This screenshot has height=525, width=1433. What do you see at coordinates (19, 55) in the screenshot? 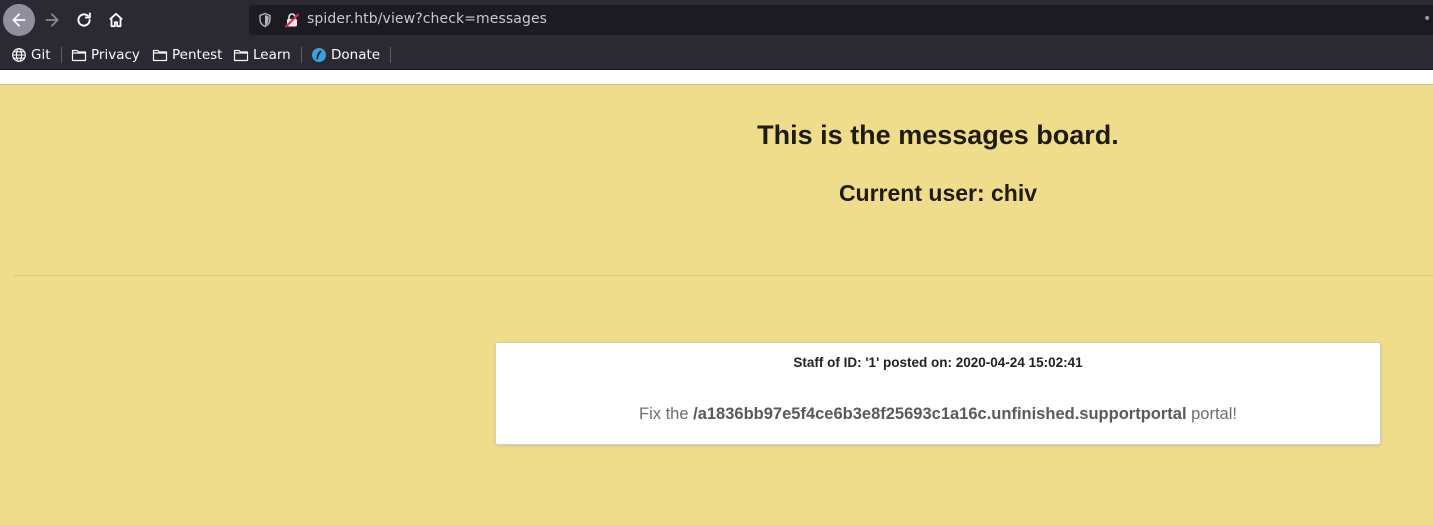
I see `globe-icon` at bounding box center [19, 55].